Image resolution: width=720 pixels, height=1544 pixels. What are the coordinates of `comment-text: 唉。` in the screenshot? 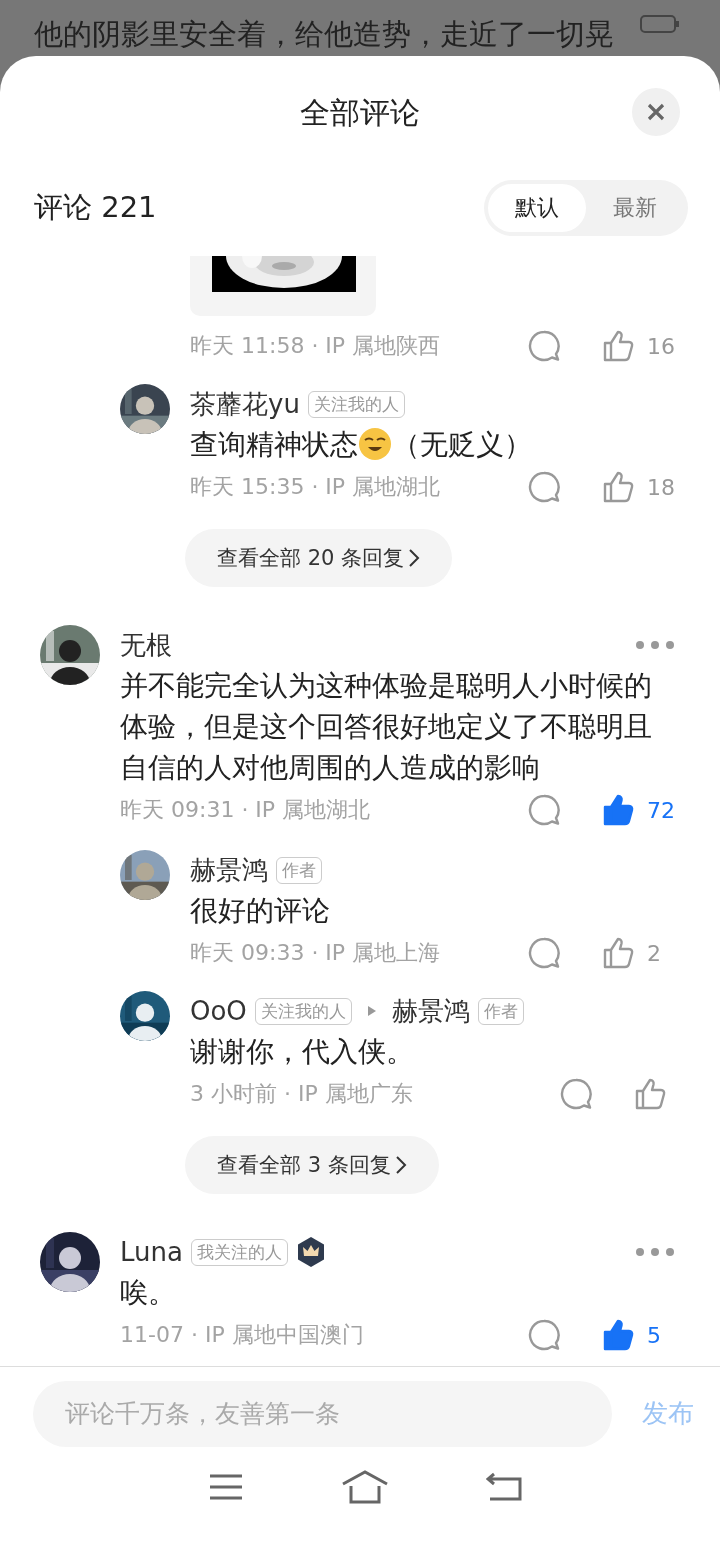 It's located at (148, 1292).